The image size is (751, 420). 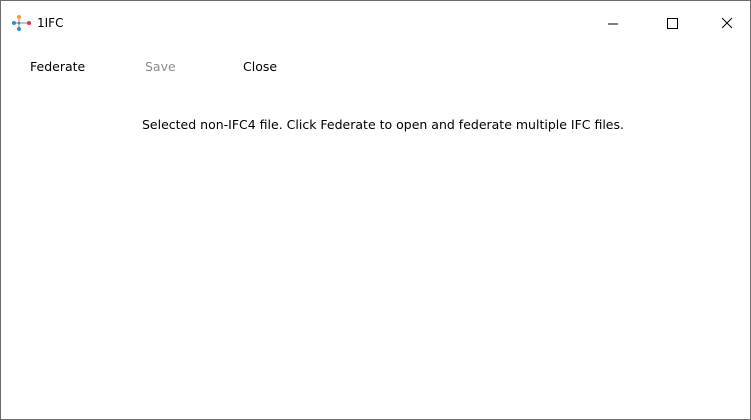 What do you see at coordinates (160, 67) in the screenshot?
I see `save-button: Save` at bounding box center [160, 67].